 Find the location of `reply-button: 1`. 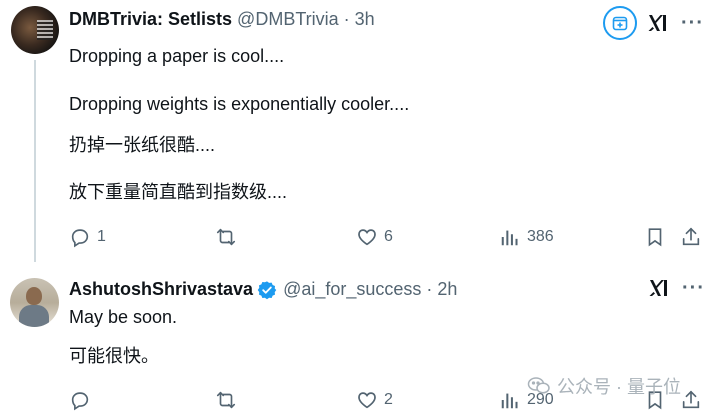

reply-button: 1 is located at coordinates (87, 237).